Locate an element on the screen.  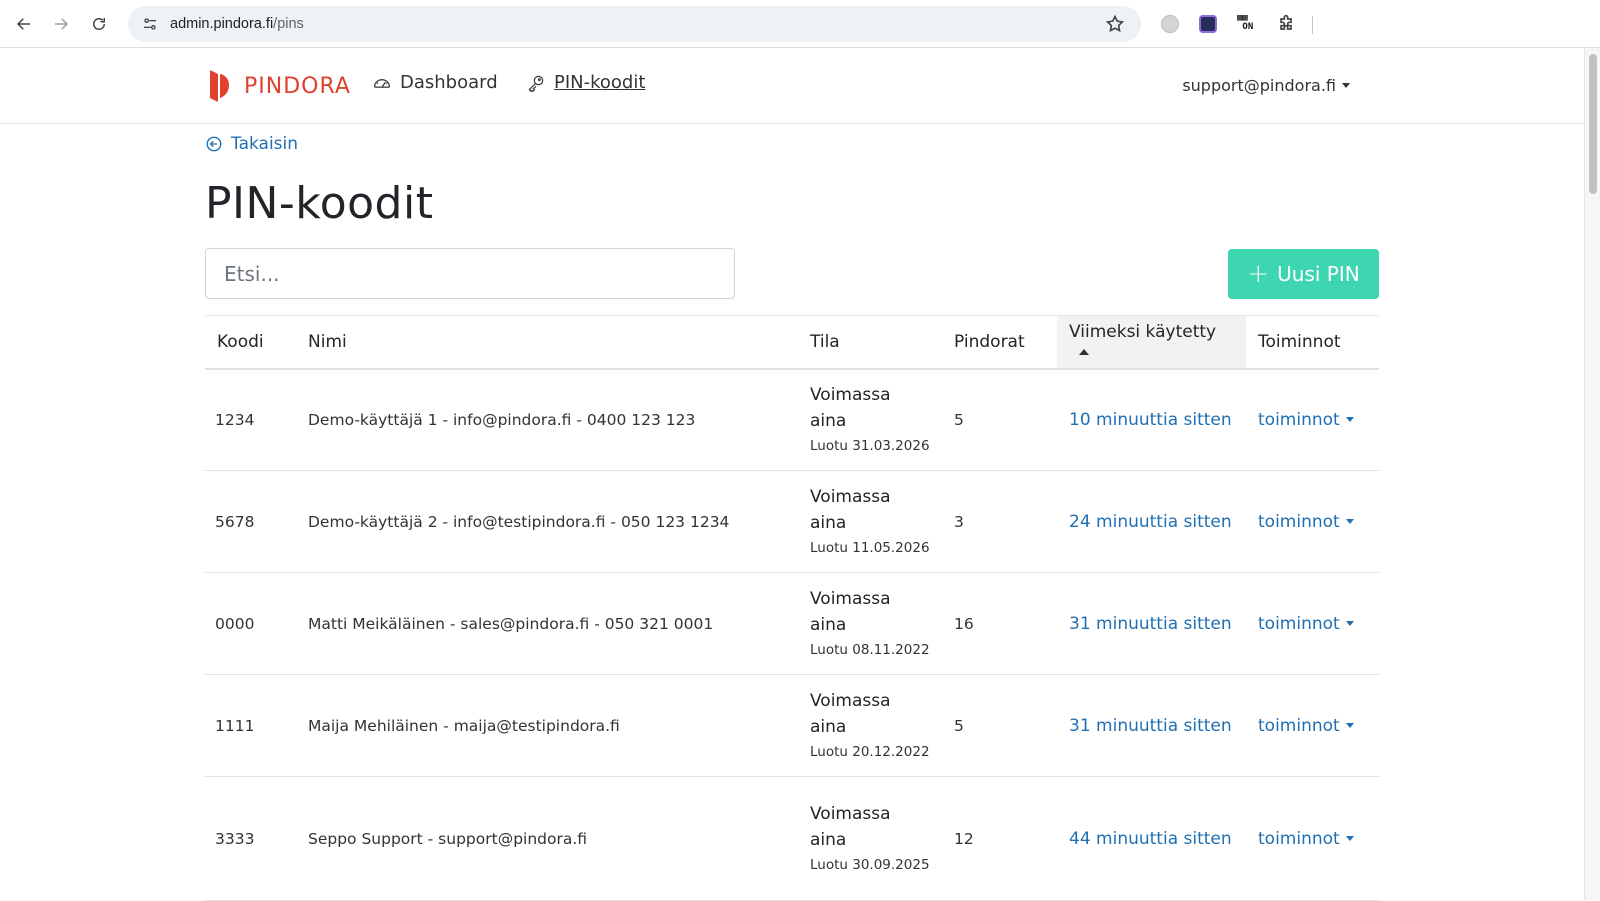
last-used-cell: 31 minuuttia sitten is located at coordinates (1151, 623).